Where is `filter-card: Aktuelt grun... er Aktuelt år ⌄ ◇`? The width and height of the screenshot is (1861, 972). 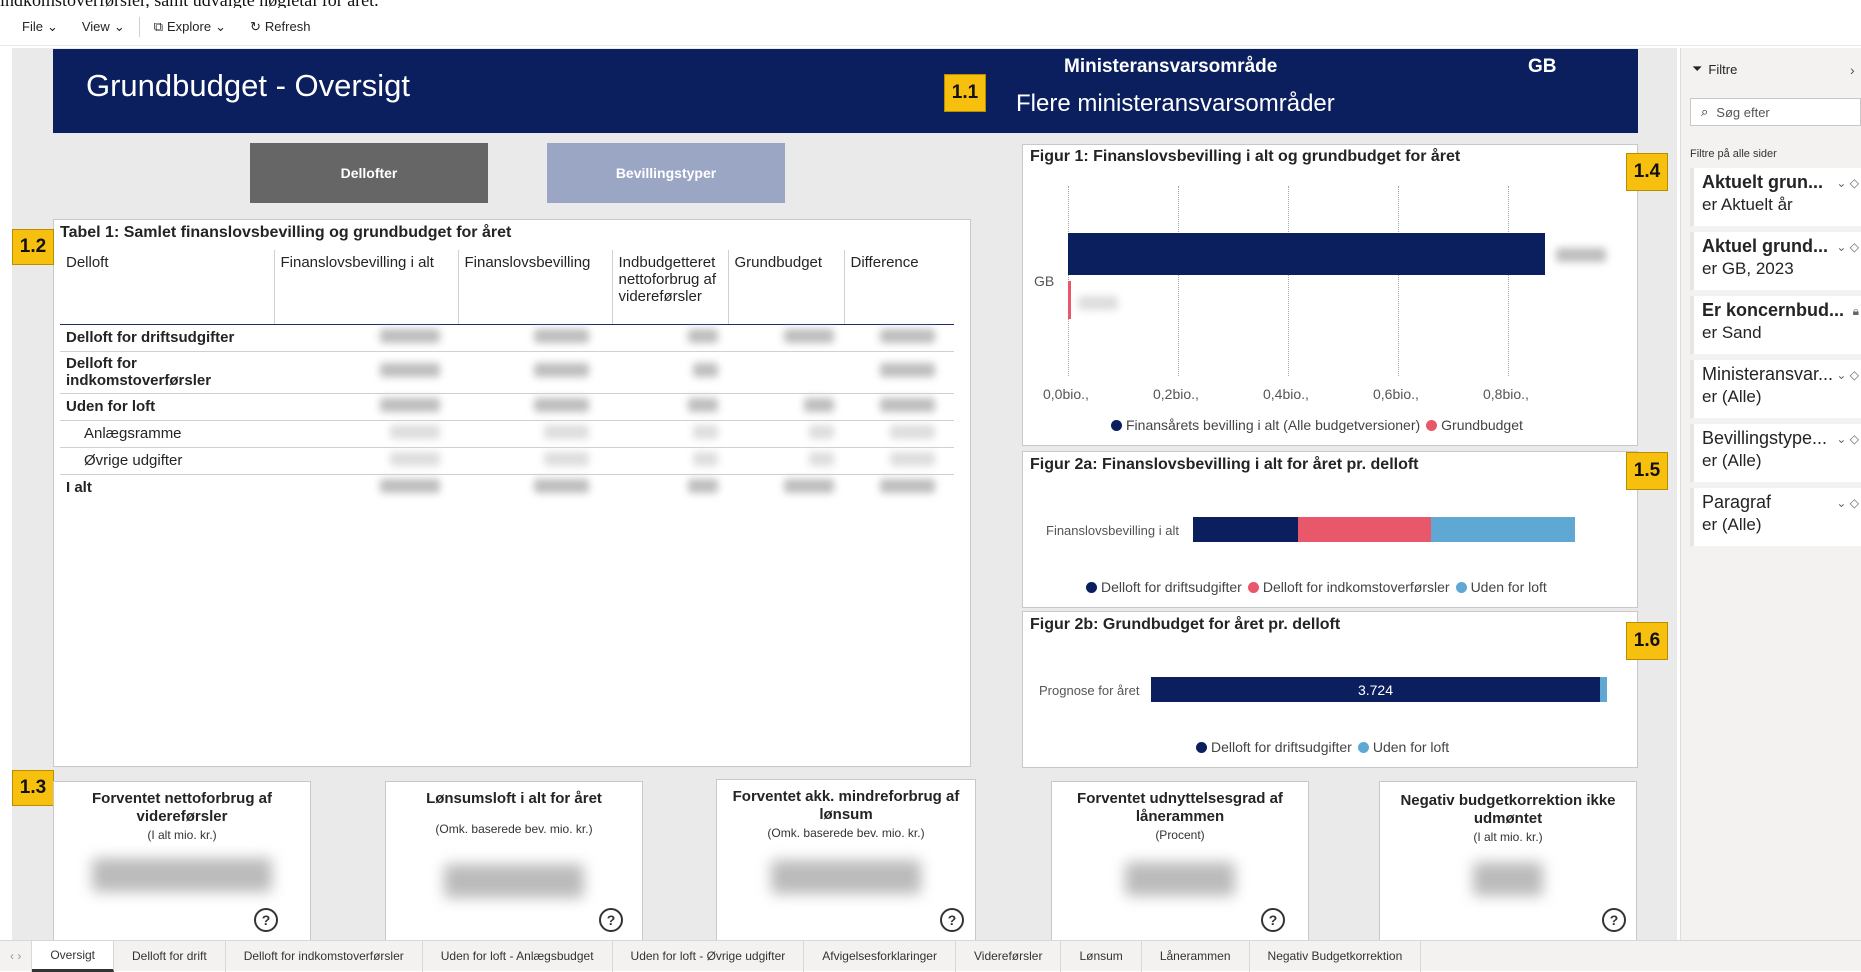 filter-card: Aktuelt grun... er Aktuelt år ⌄ ◇ is located at coordinates (1775, 197).